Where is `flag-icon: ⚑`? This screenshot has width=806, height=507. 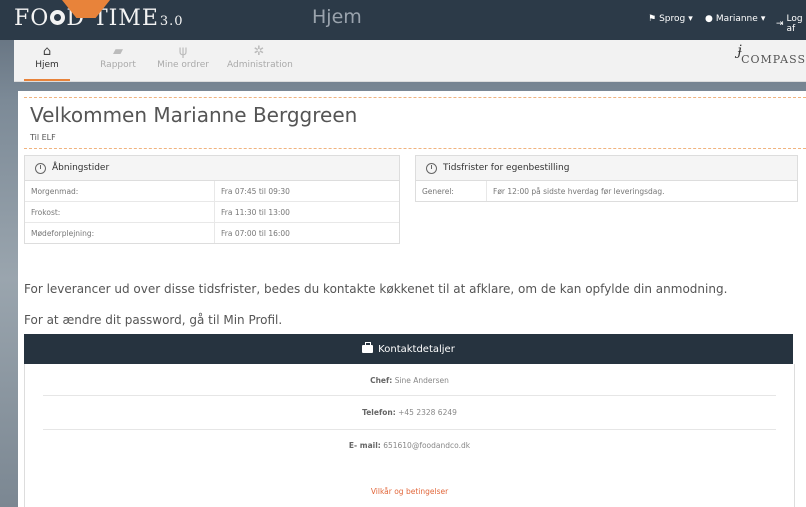 flag-icon: ⚑ is located at coordinates (652, 19).